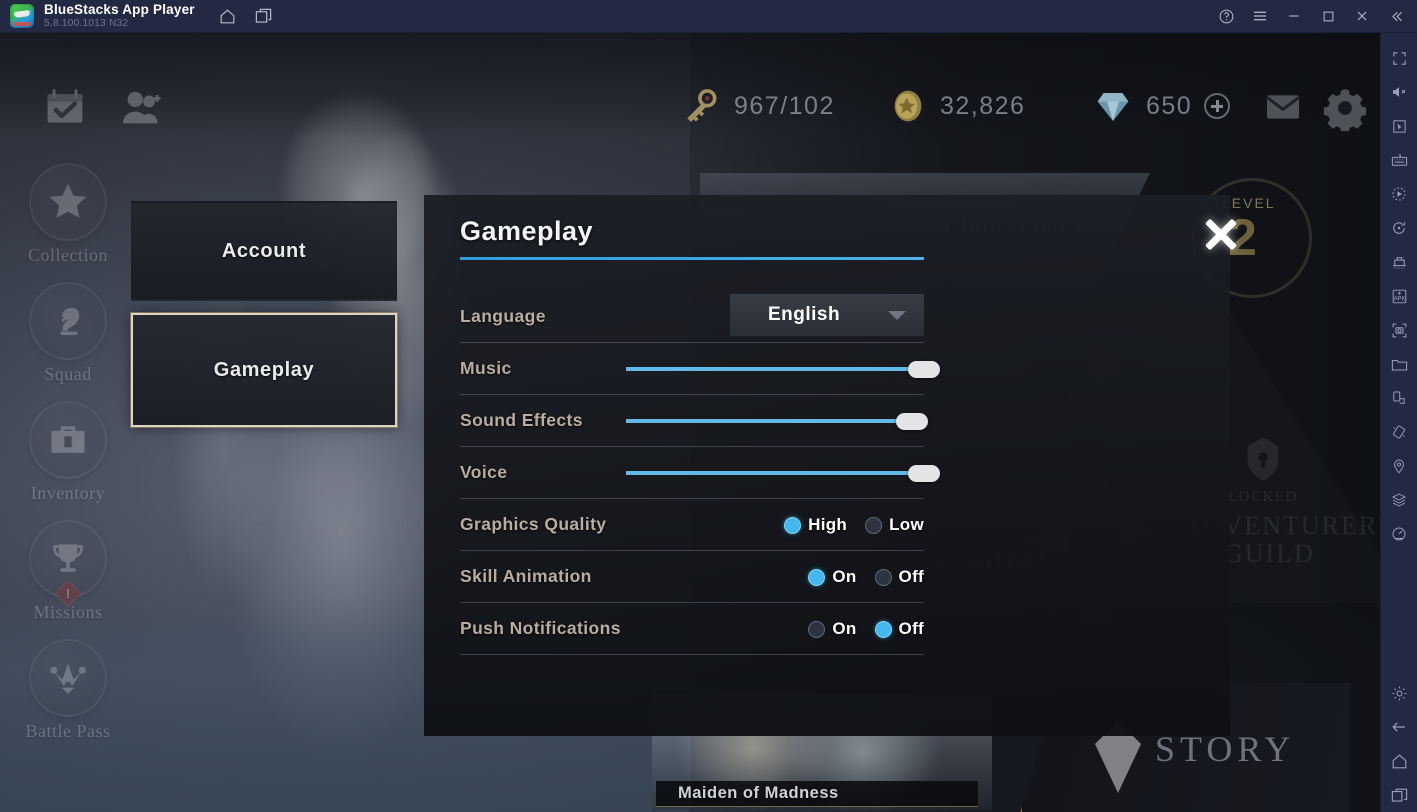 This screenshot has width=1417, height=812. What do you see at coordinates (866, 629) in the screenshot?
I see `push-notifications-options: On Off` at bounding box center [866, 629].